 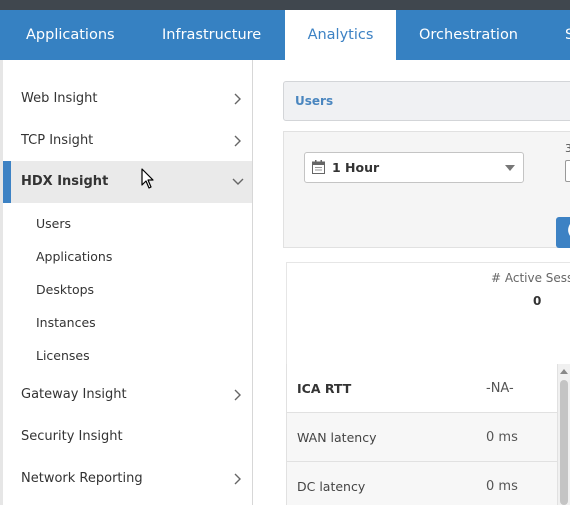 I want to click on truncated-input, so click(x=567, y=171).